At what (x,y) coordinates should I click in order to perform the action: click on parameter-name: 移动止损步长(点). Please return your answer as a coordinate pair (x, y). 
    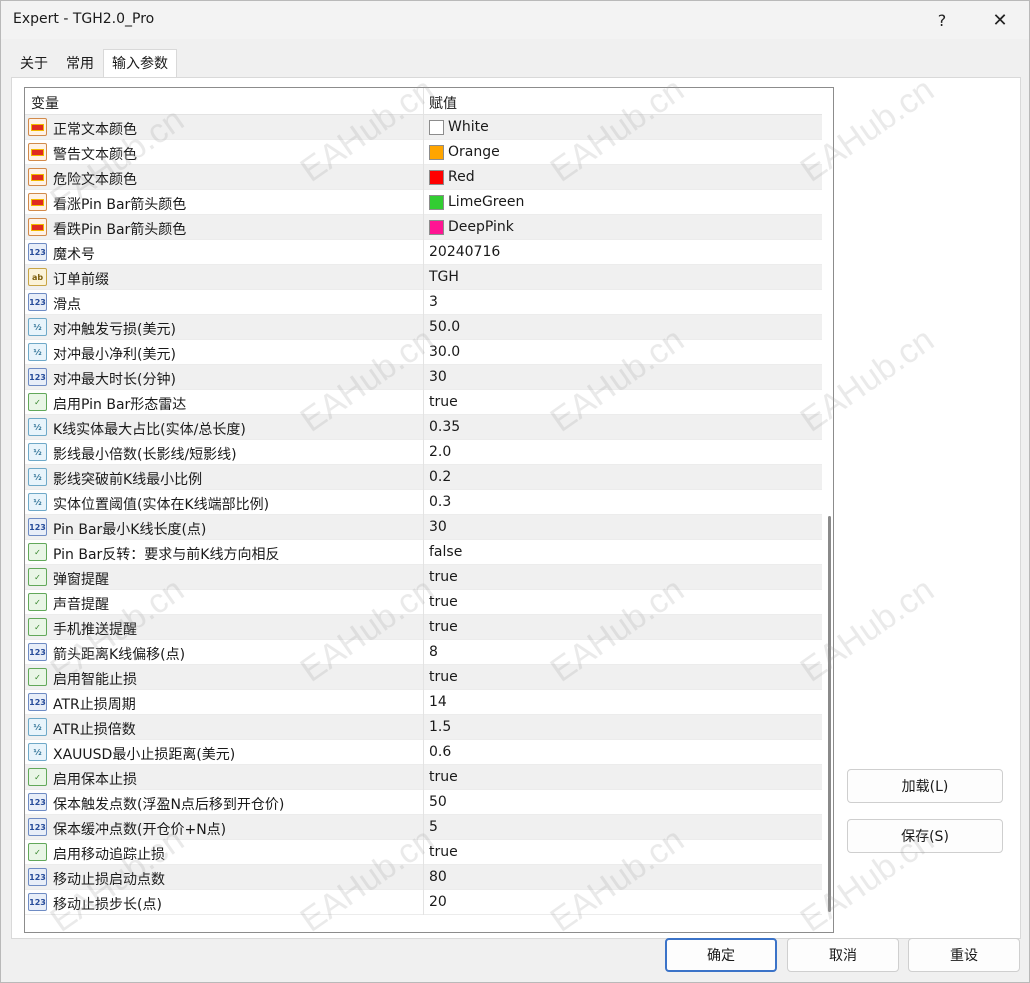
    Looking at the image, I should click on (107, 905).